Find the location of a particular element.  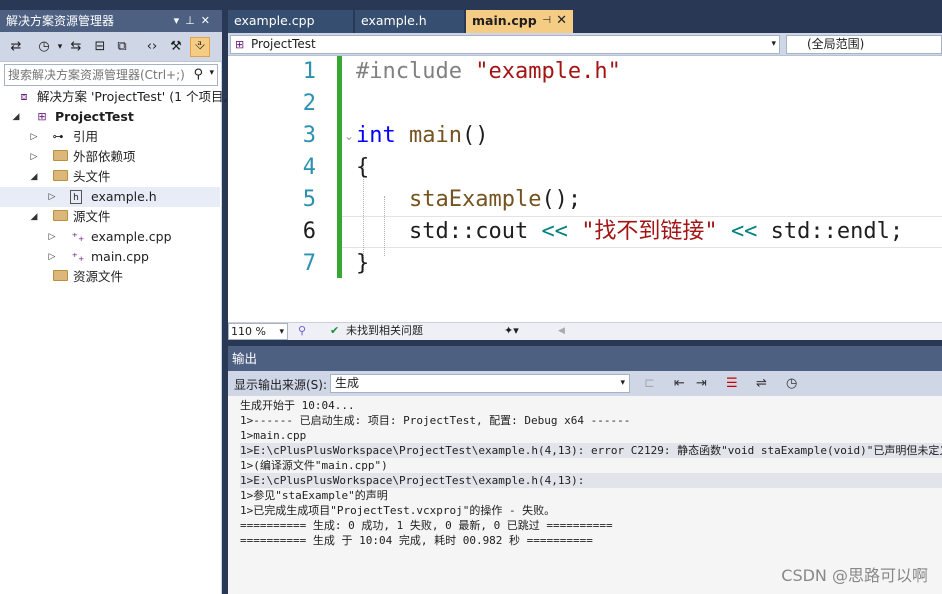

dropdown-icon: ▾ is located at coordinates (180, 20).